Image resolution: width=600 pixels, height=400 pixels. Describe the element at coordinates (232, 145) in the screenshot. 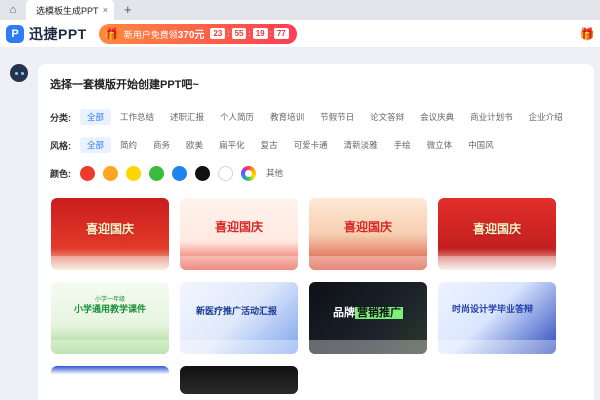

I see `style-chip: 扁平化` at that location.